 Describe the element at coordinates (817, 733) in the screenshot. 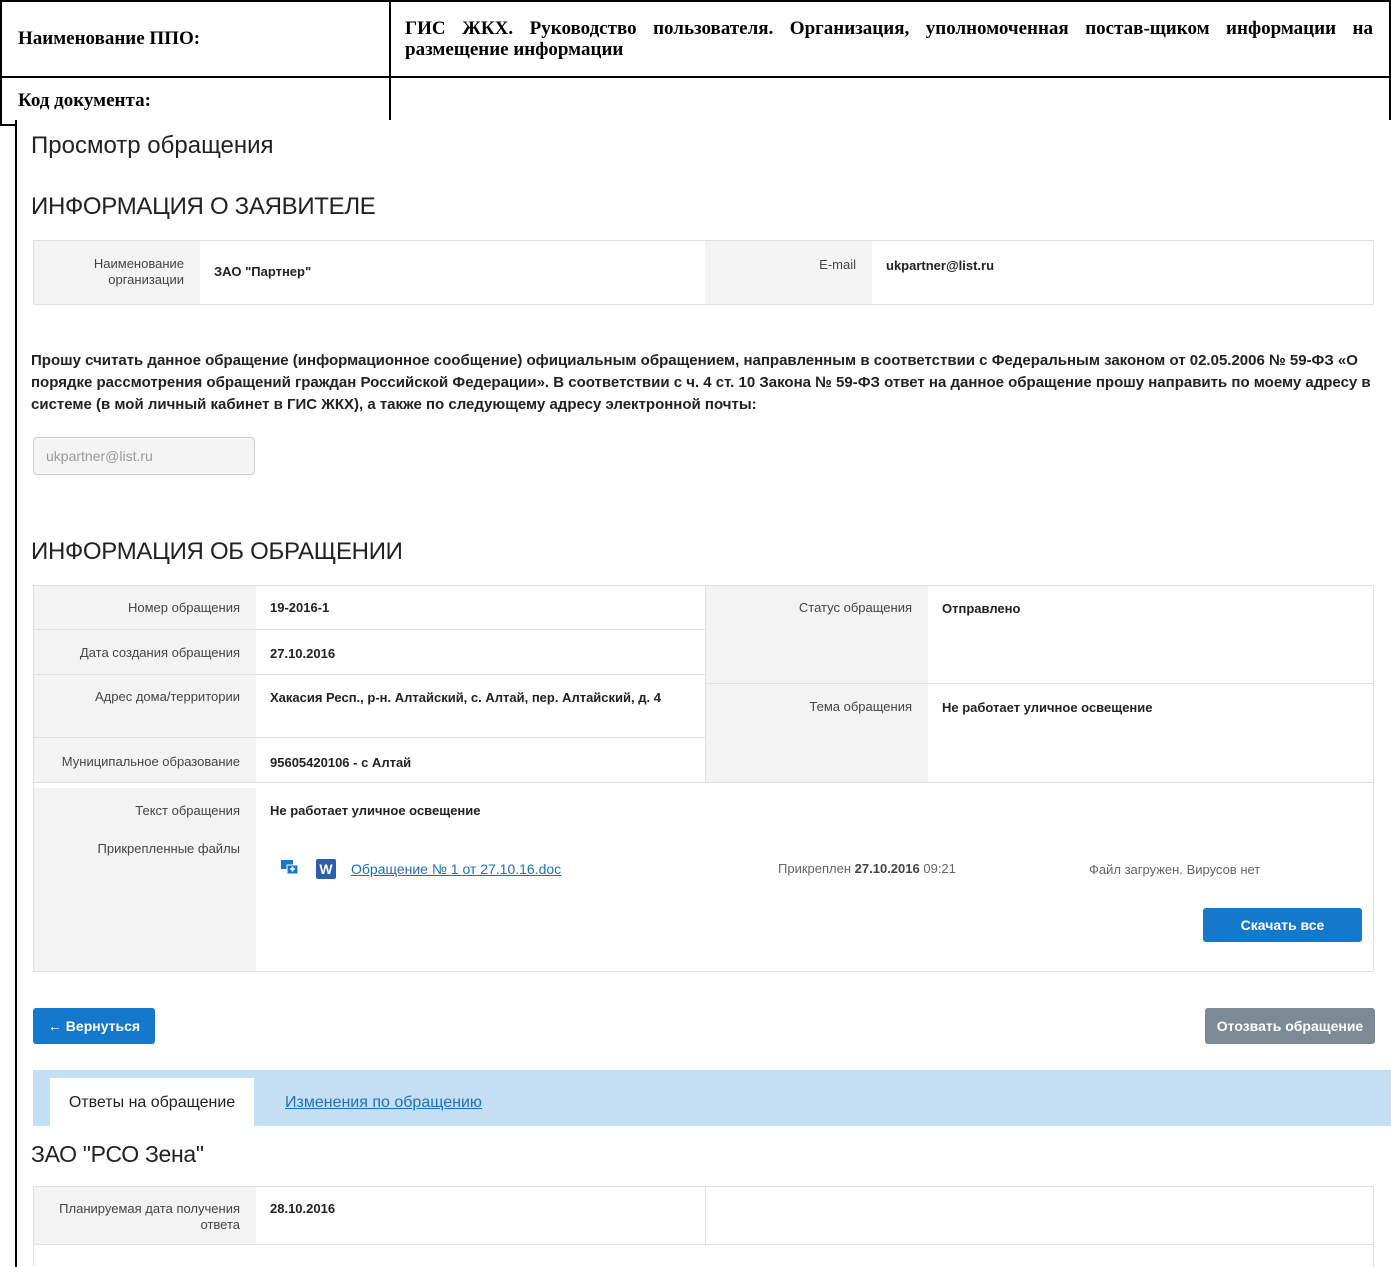

I see `topic-label: Тема обращения` at that location.